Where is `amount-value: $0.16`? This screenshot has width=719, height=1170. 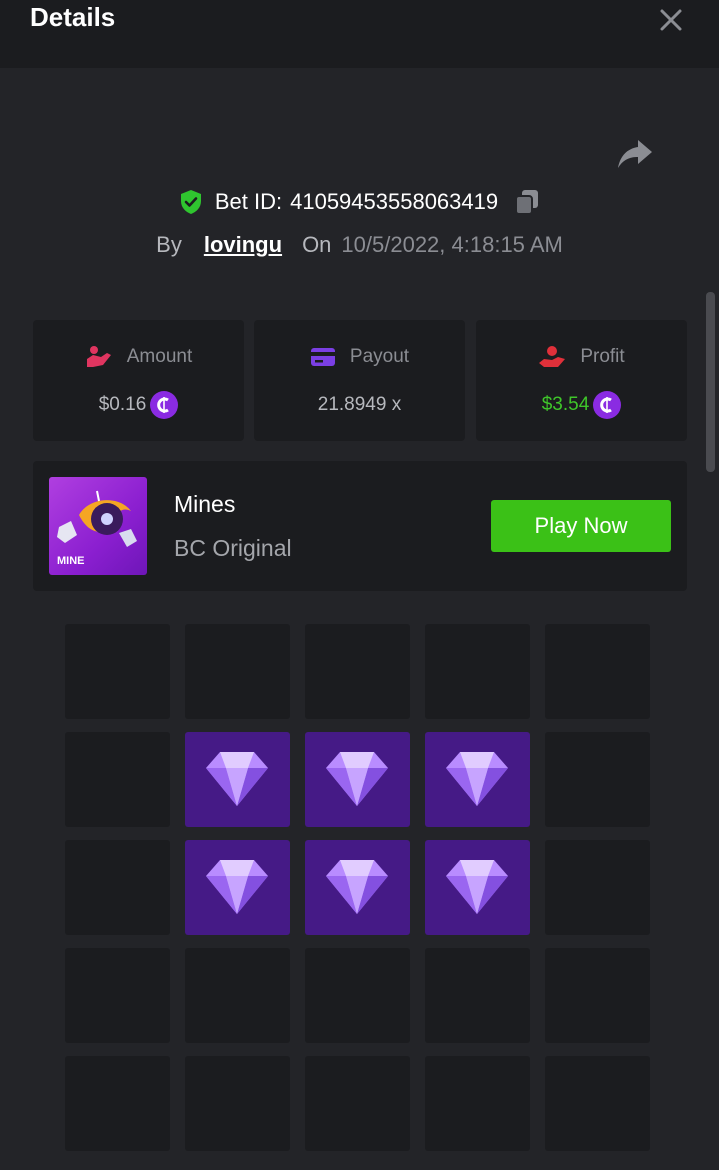 amount-value: $0.16 is located at coordinates (122, 404).